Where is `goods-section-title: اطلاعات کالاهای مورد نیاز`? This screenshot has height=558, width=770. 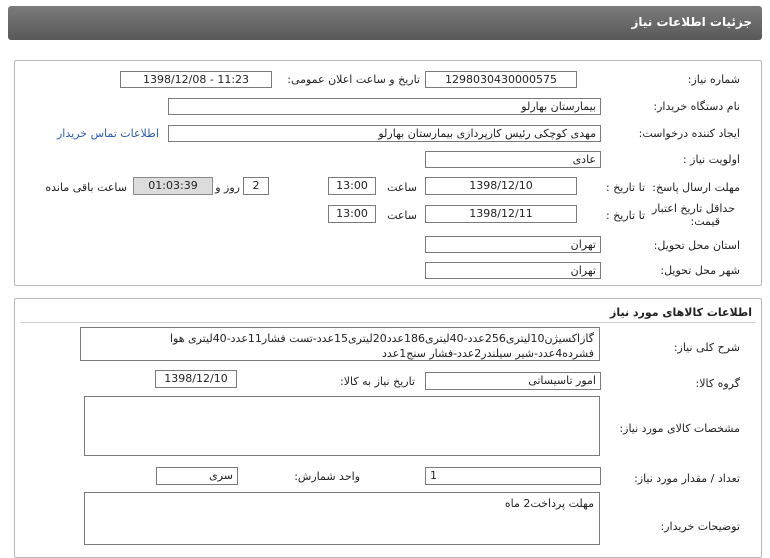 goods-section-title: اطلاعات کالاهای مورد نیاز is located at coordinates (681, 312).